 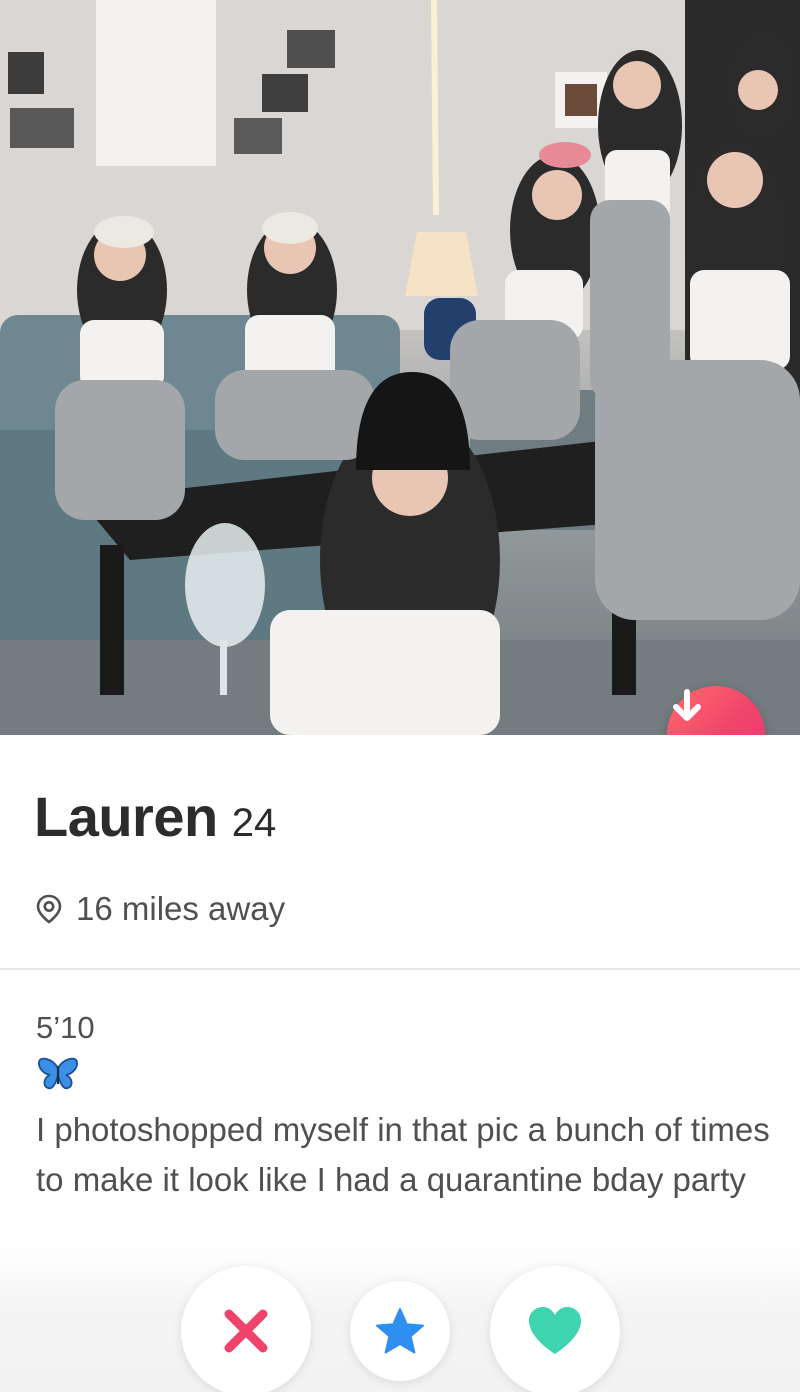 I want to click on superlike-button, so click(x=400, y=1331).